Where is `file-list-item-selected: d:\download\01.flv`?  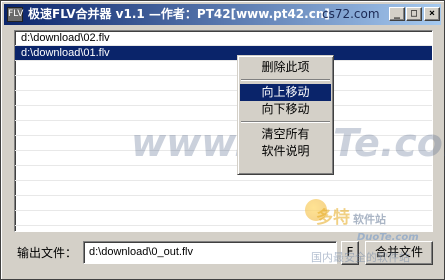 file-list-item-selected: d:\download\01.flv is located at coordinates (223, 53).